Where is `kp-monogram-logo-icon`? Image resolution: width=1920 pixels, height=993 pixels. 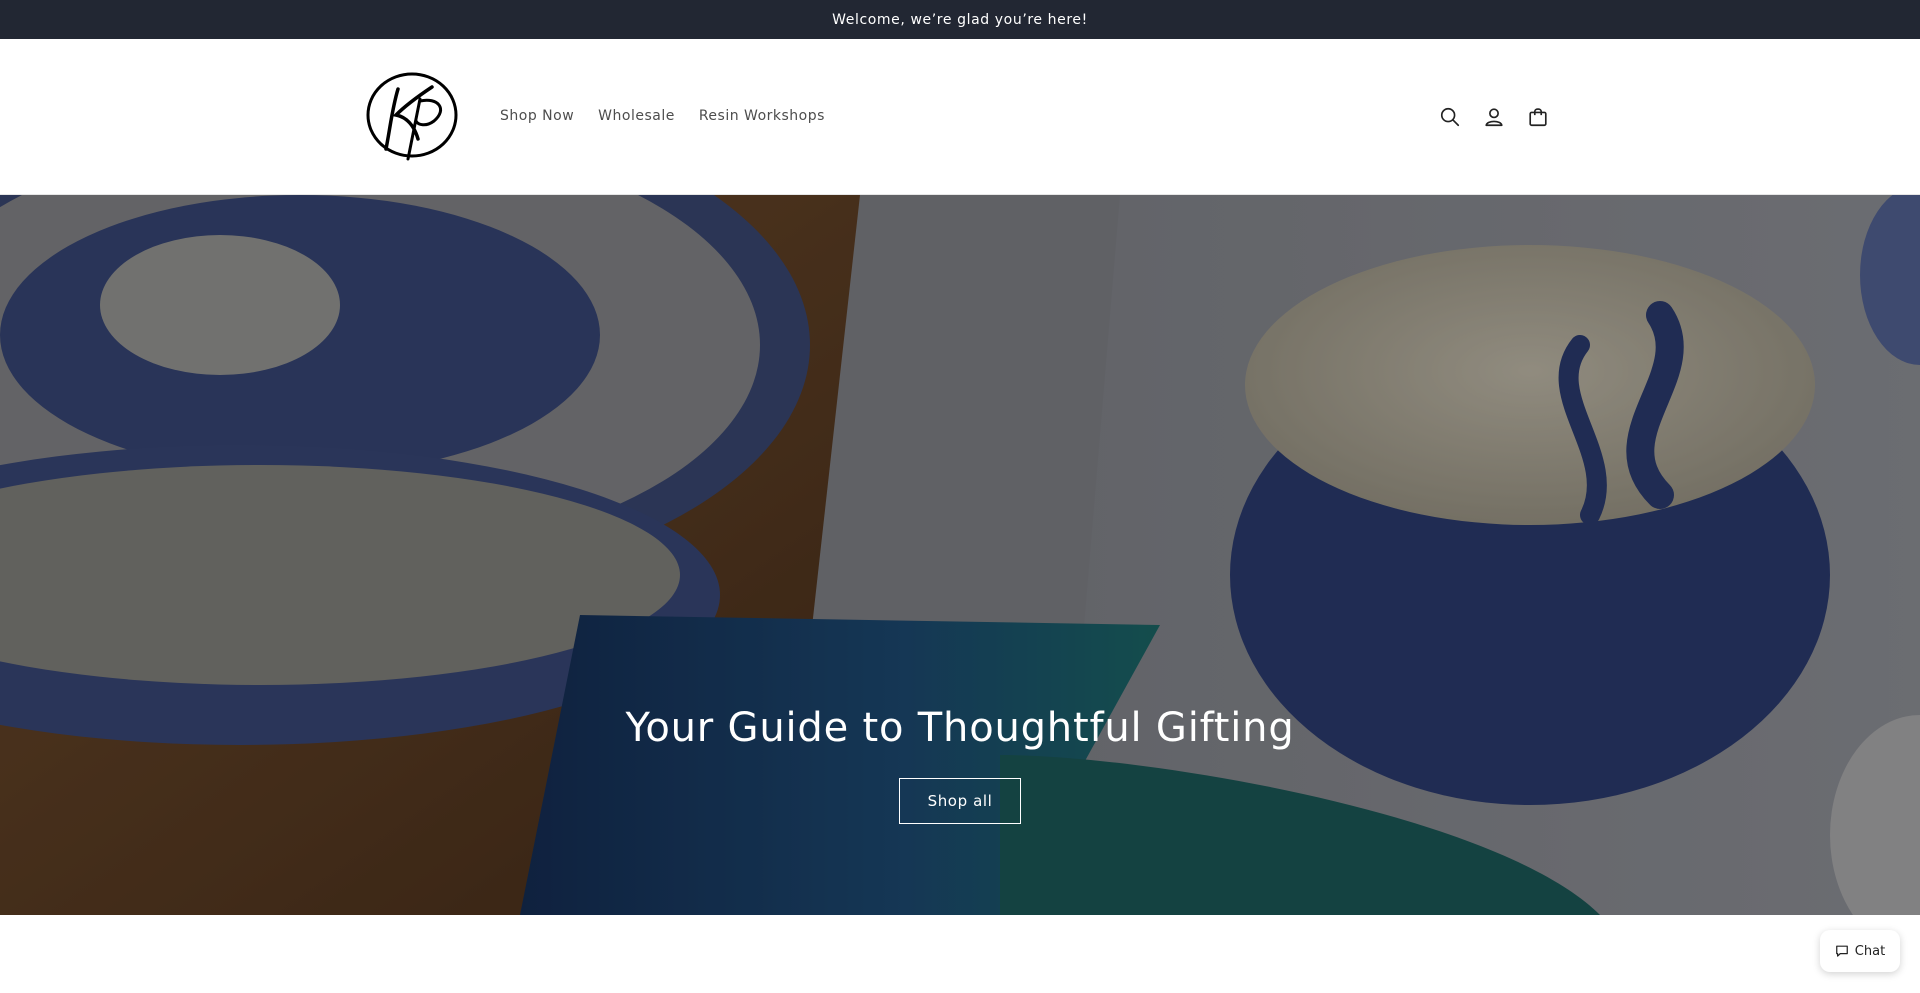
kp-monogram-logo-icon is located at coordinates (412, 116).